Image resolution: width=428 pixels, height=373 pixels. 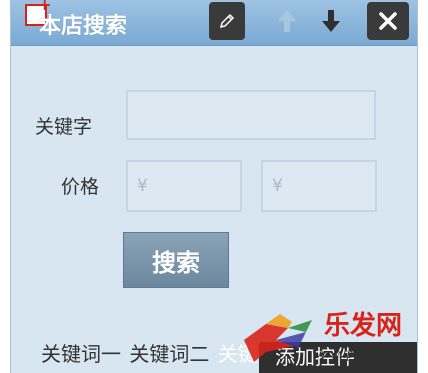 I want to click on edit-button, so click(x=227, y=21).